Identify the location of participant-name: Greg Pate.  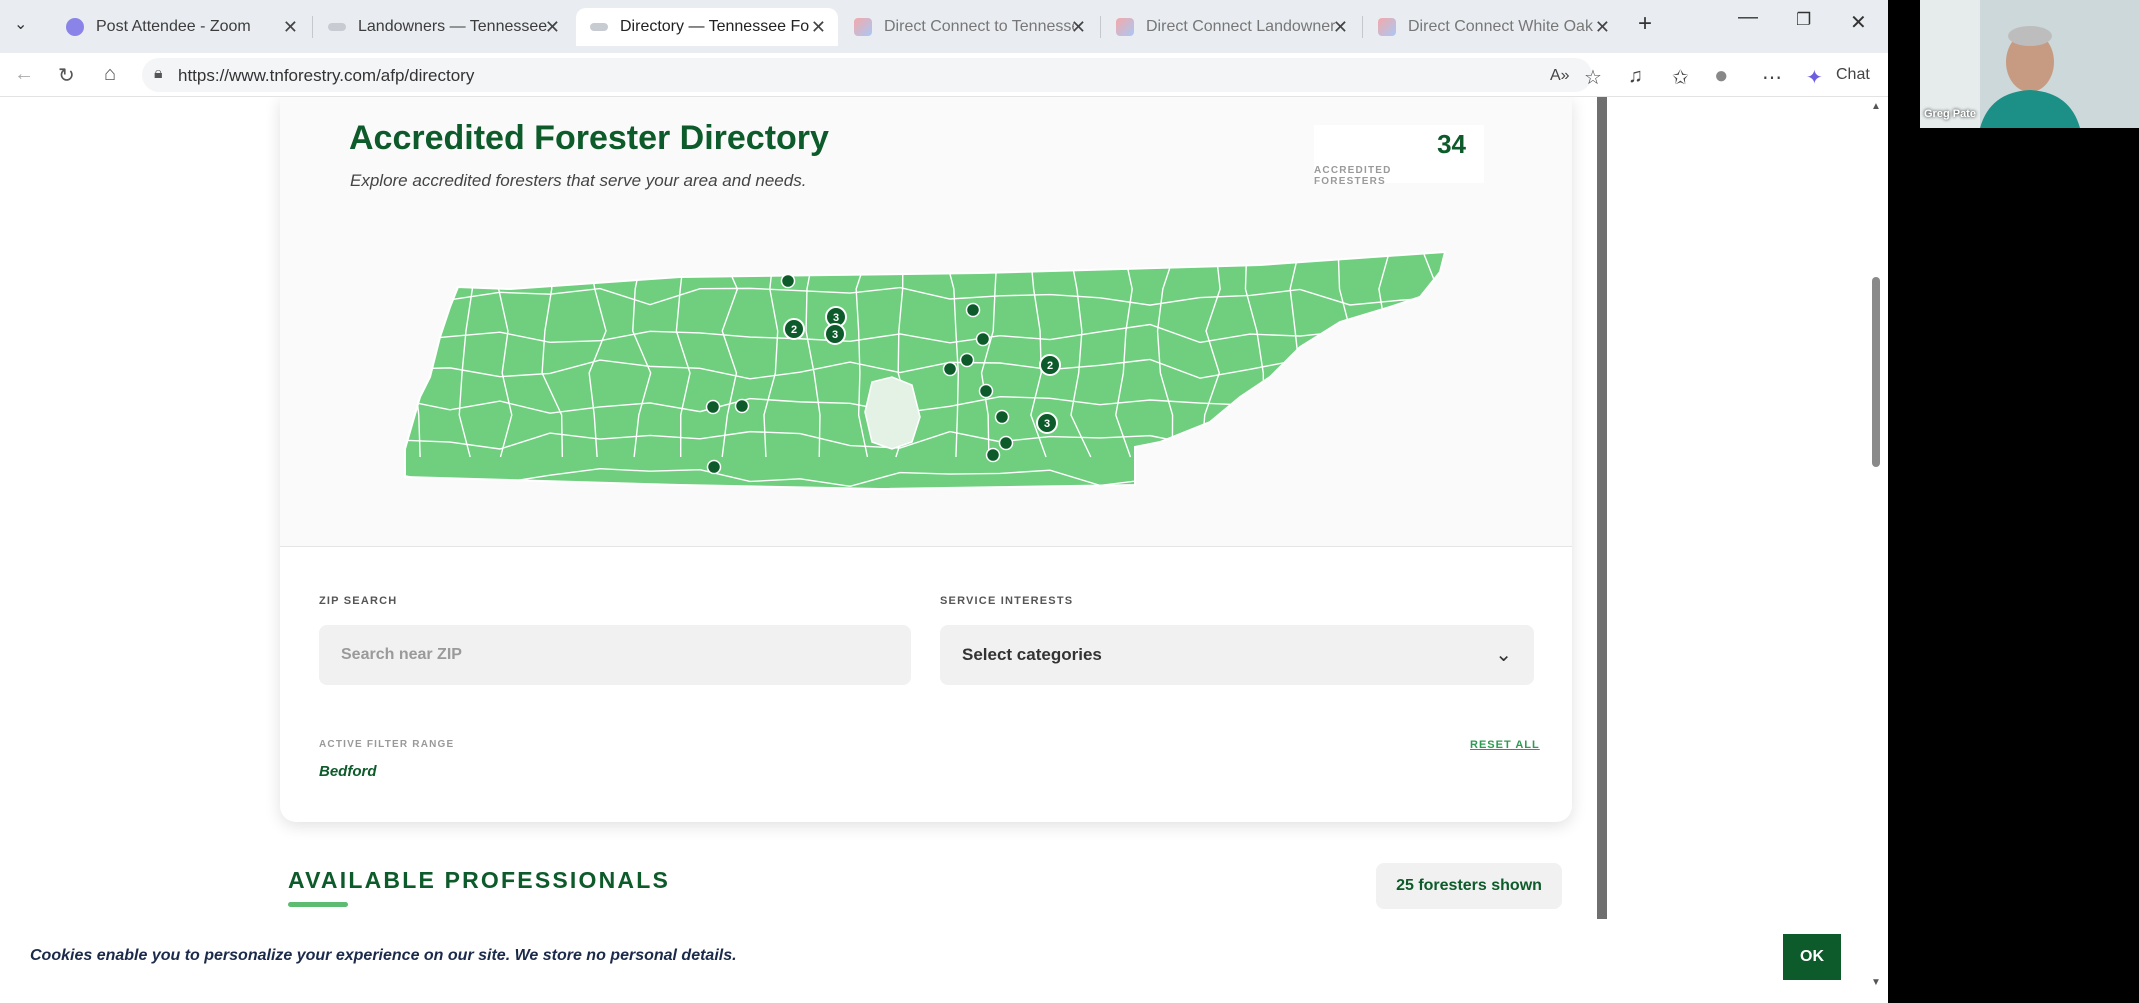
(1950, 114).